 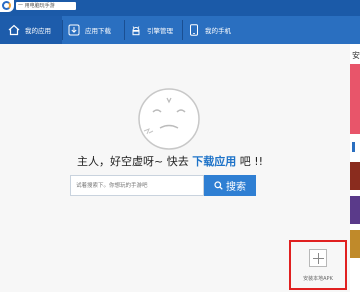 I want to click on empty-message-text: 主人，好空虚呀~ 快去, so click(x=134, y=161).